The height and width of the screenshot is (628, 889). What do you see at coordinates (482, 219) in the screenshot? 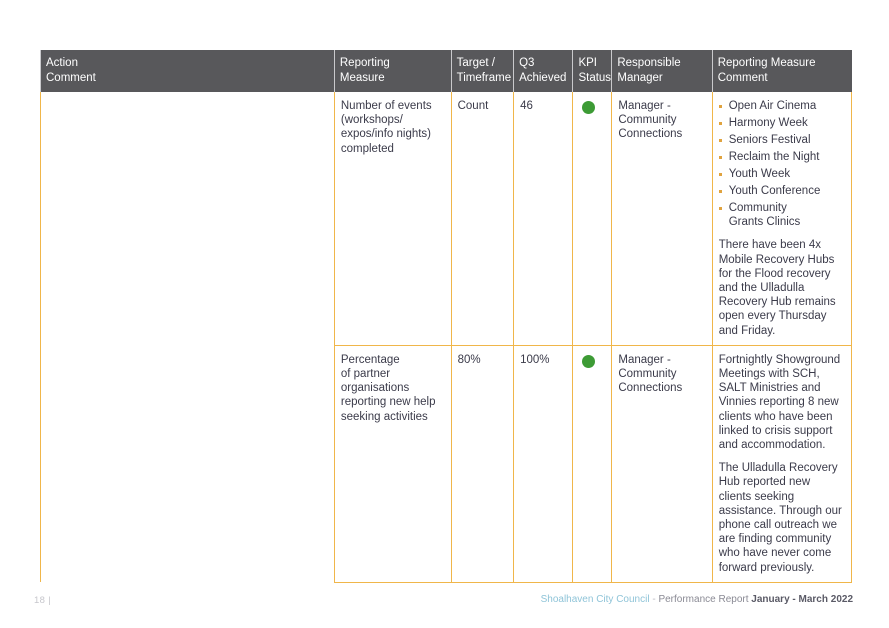
I see `cell-target-timeframe: Count` at bounding box center [482, 219].